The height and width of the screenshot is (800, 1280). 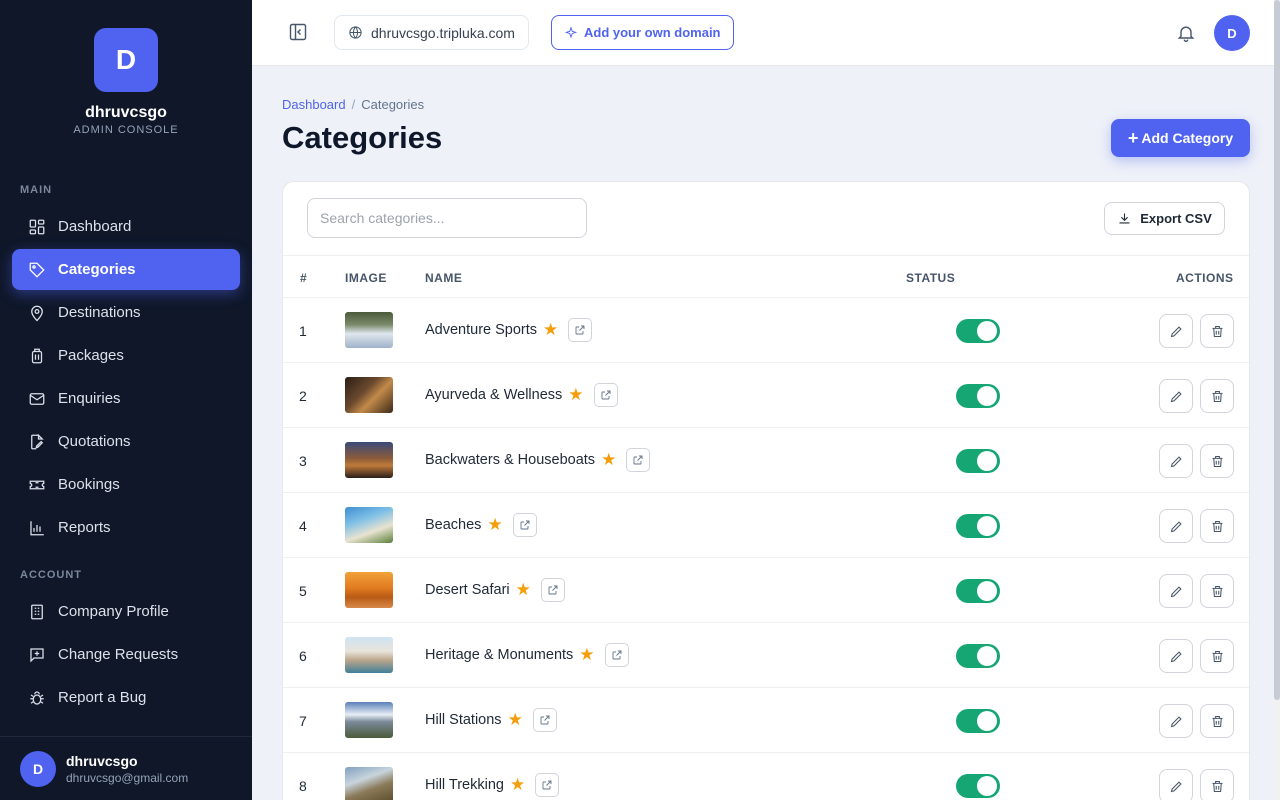 I want to click on column-header-status: STATUS, so click(x=931, y=278).